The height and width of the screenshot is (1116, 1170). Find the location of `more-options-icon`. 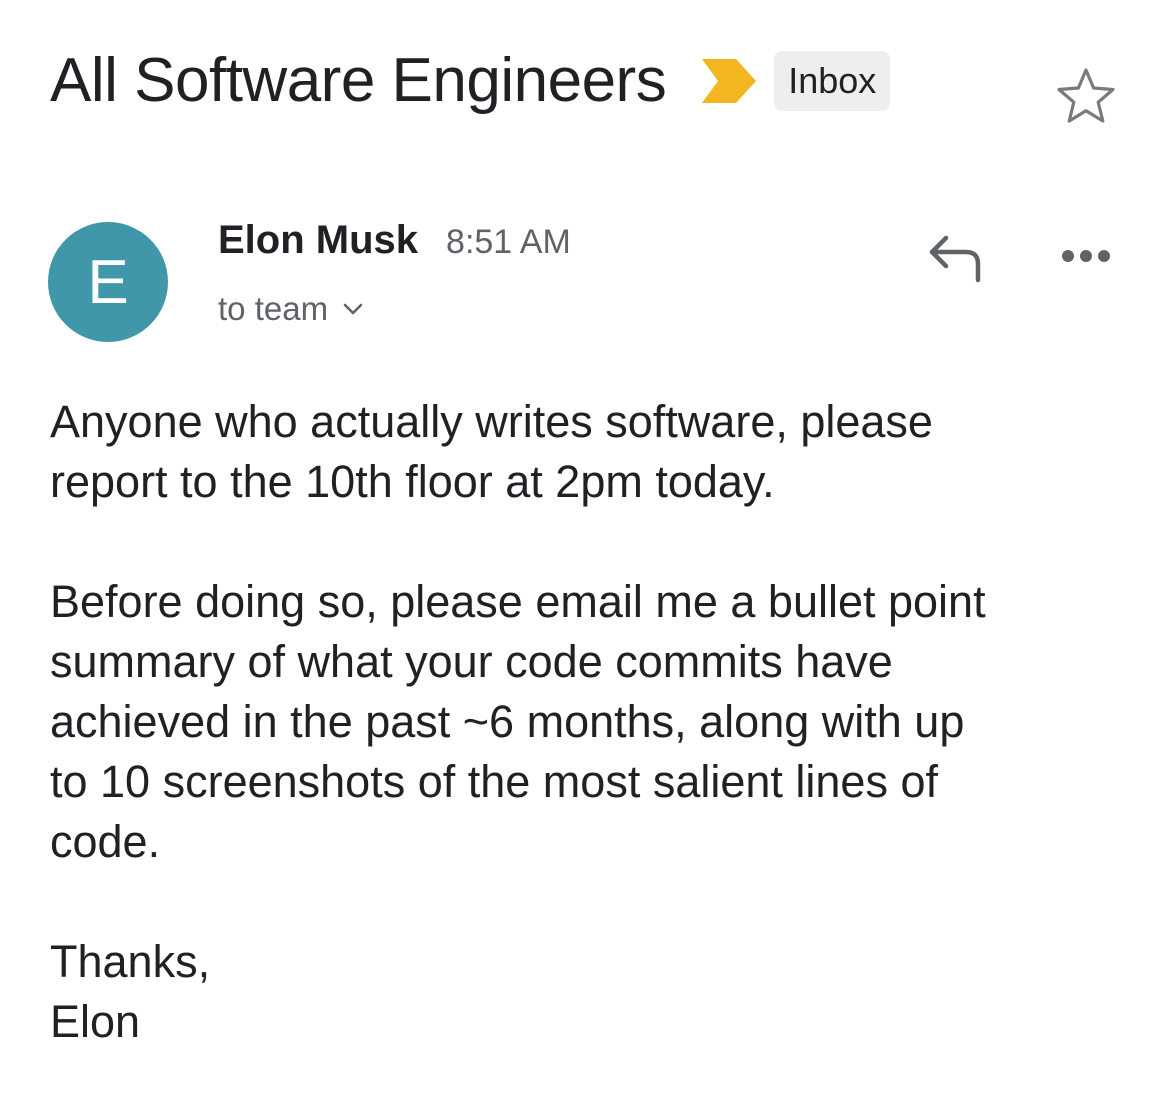

more-options-icon is located at coordinates (1086, 256).